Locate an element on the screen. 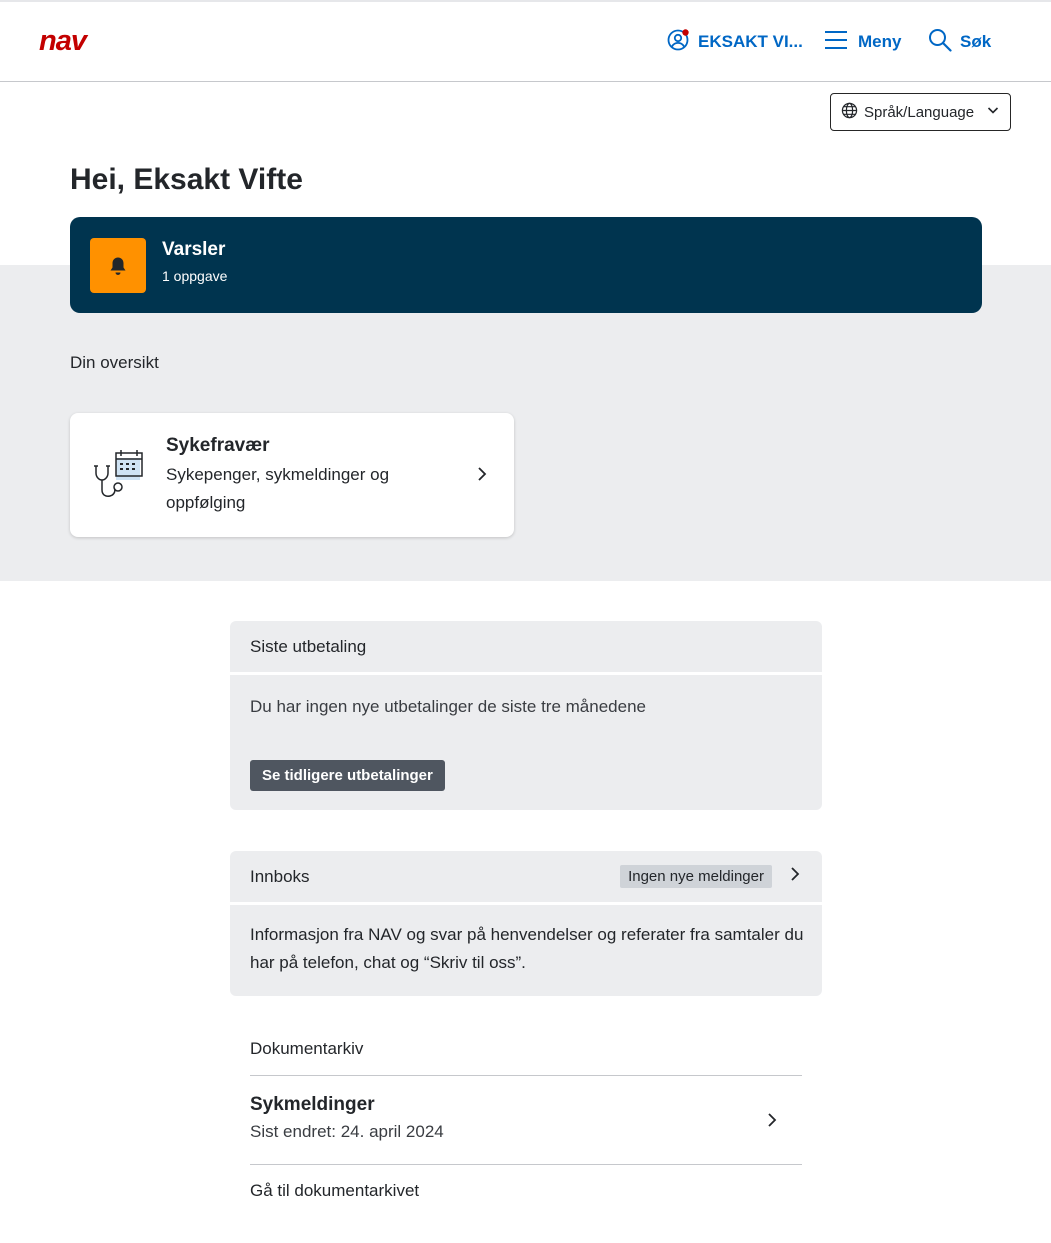 The image size is (1051, 1243). menu-button: Meny is located at coordinates (862, 42).